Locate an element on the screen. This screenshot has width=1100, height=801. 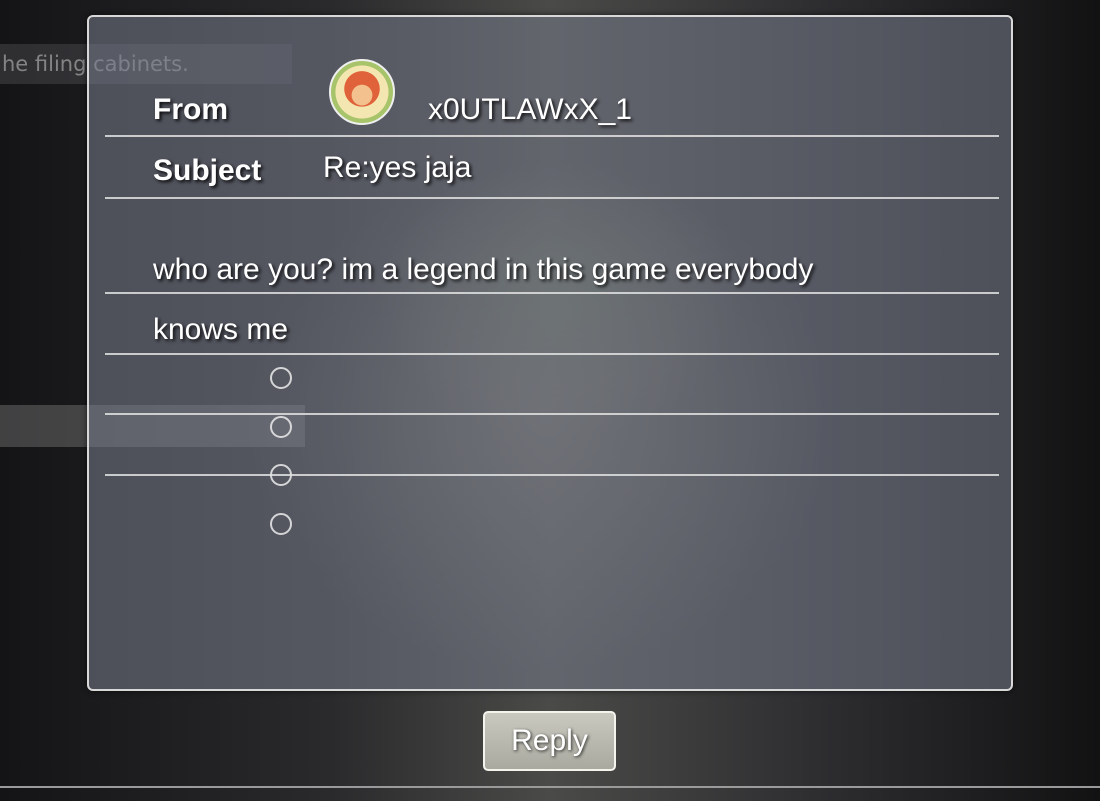
from-label: From is located at coordinates (190, 109).